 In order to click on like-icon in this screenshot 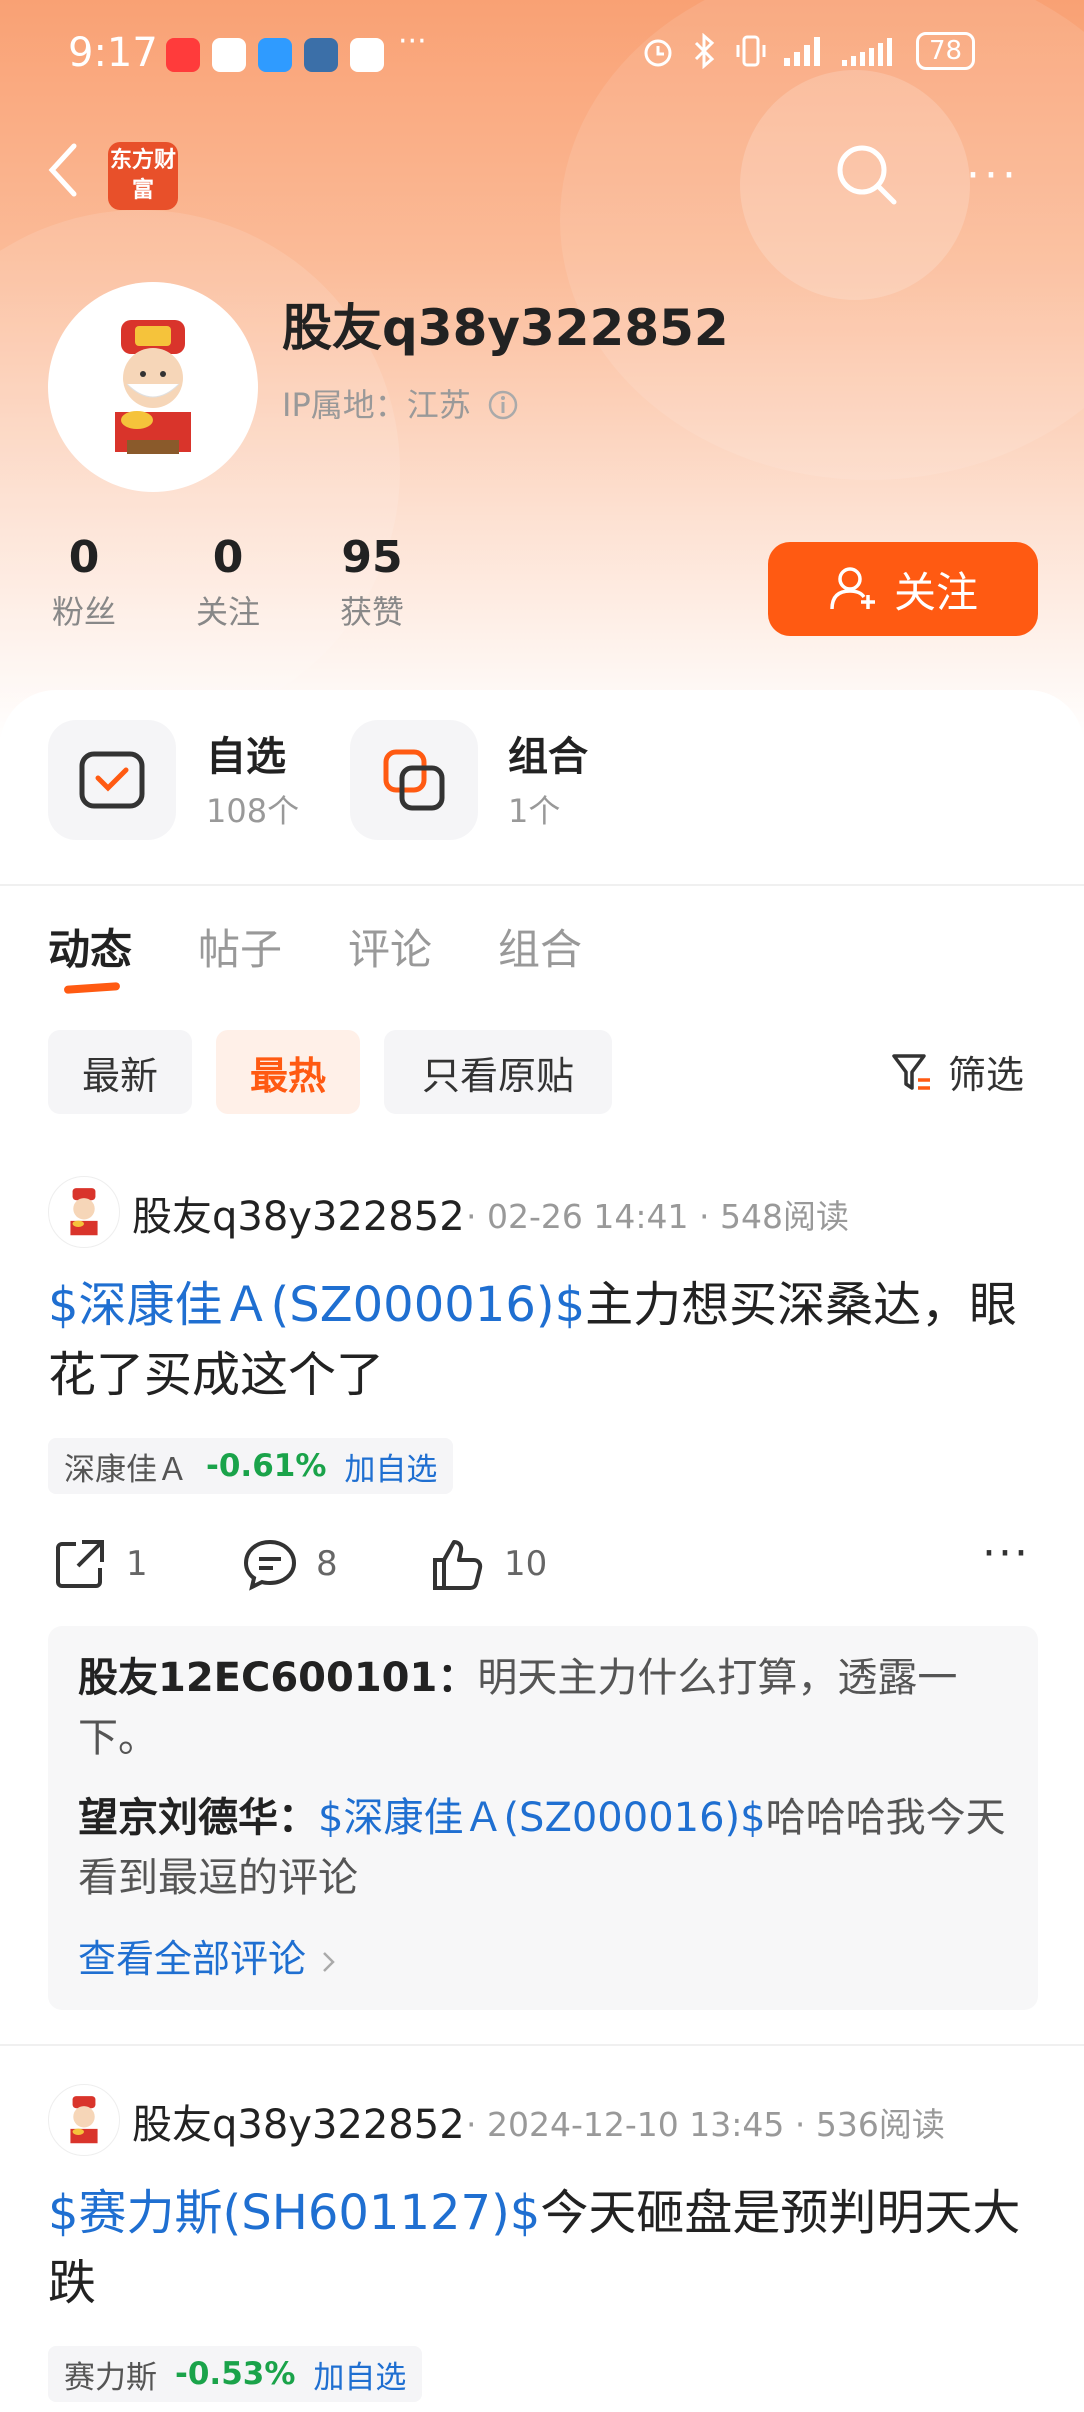, I will do `click(458, 1565)`.